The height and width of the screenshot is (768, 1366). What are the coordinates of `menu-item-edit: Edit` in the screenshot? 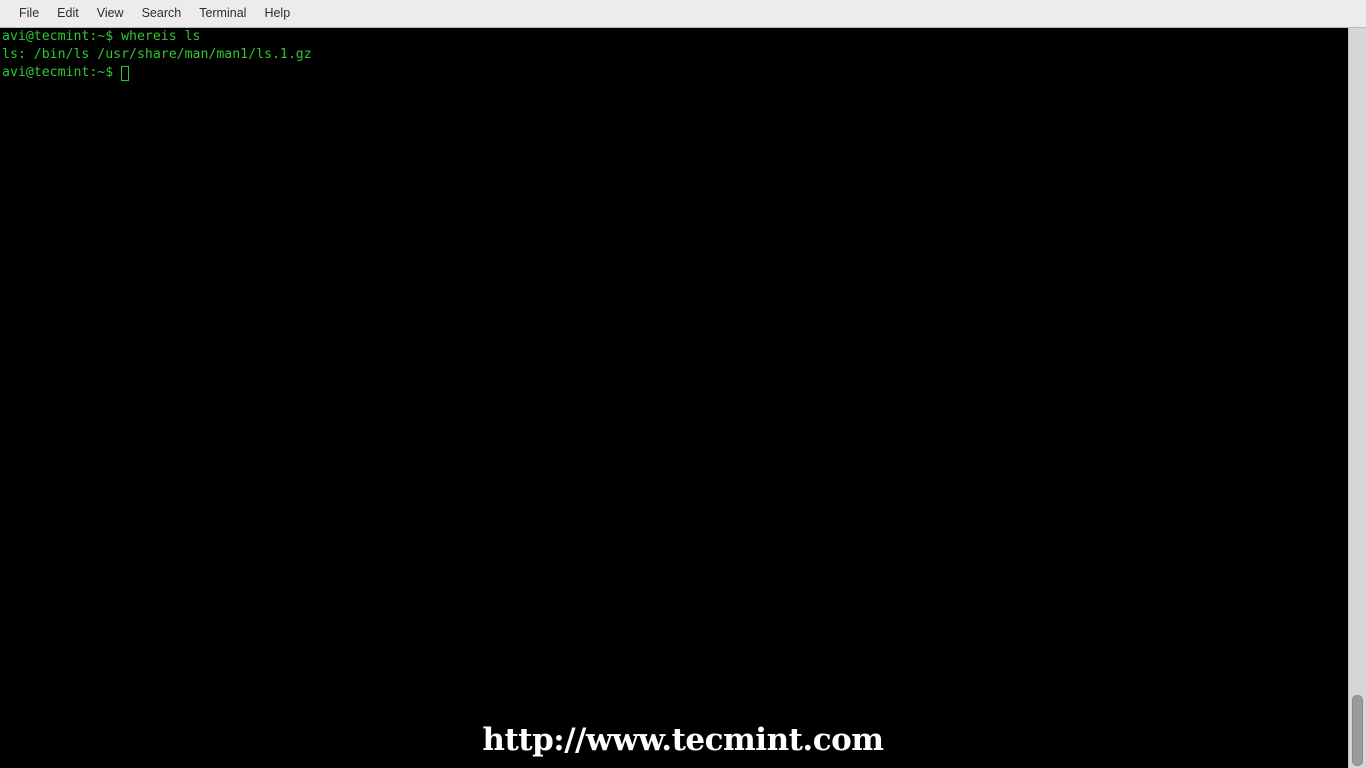 It's located at (68, 13).